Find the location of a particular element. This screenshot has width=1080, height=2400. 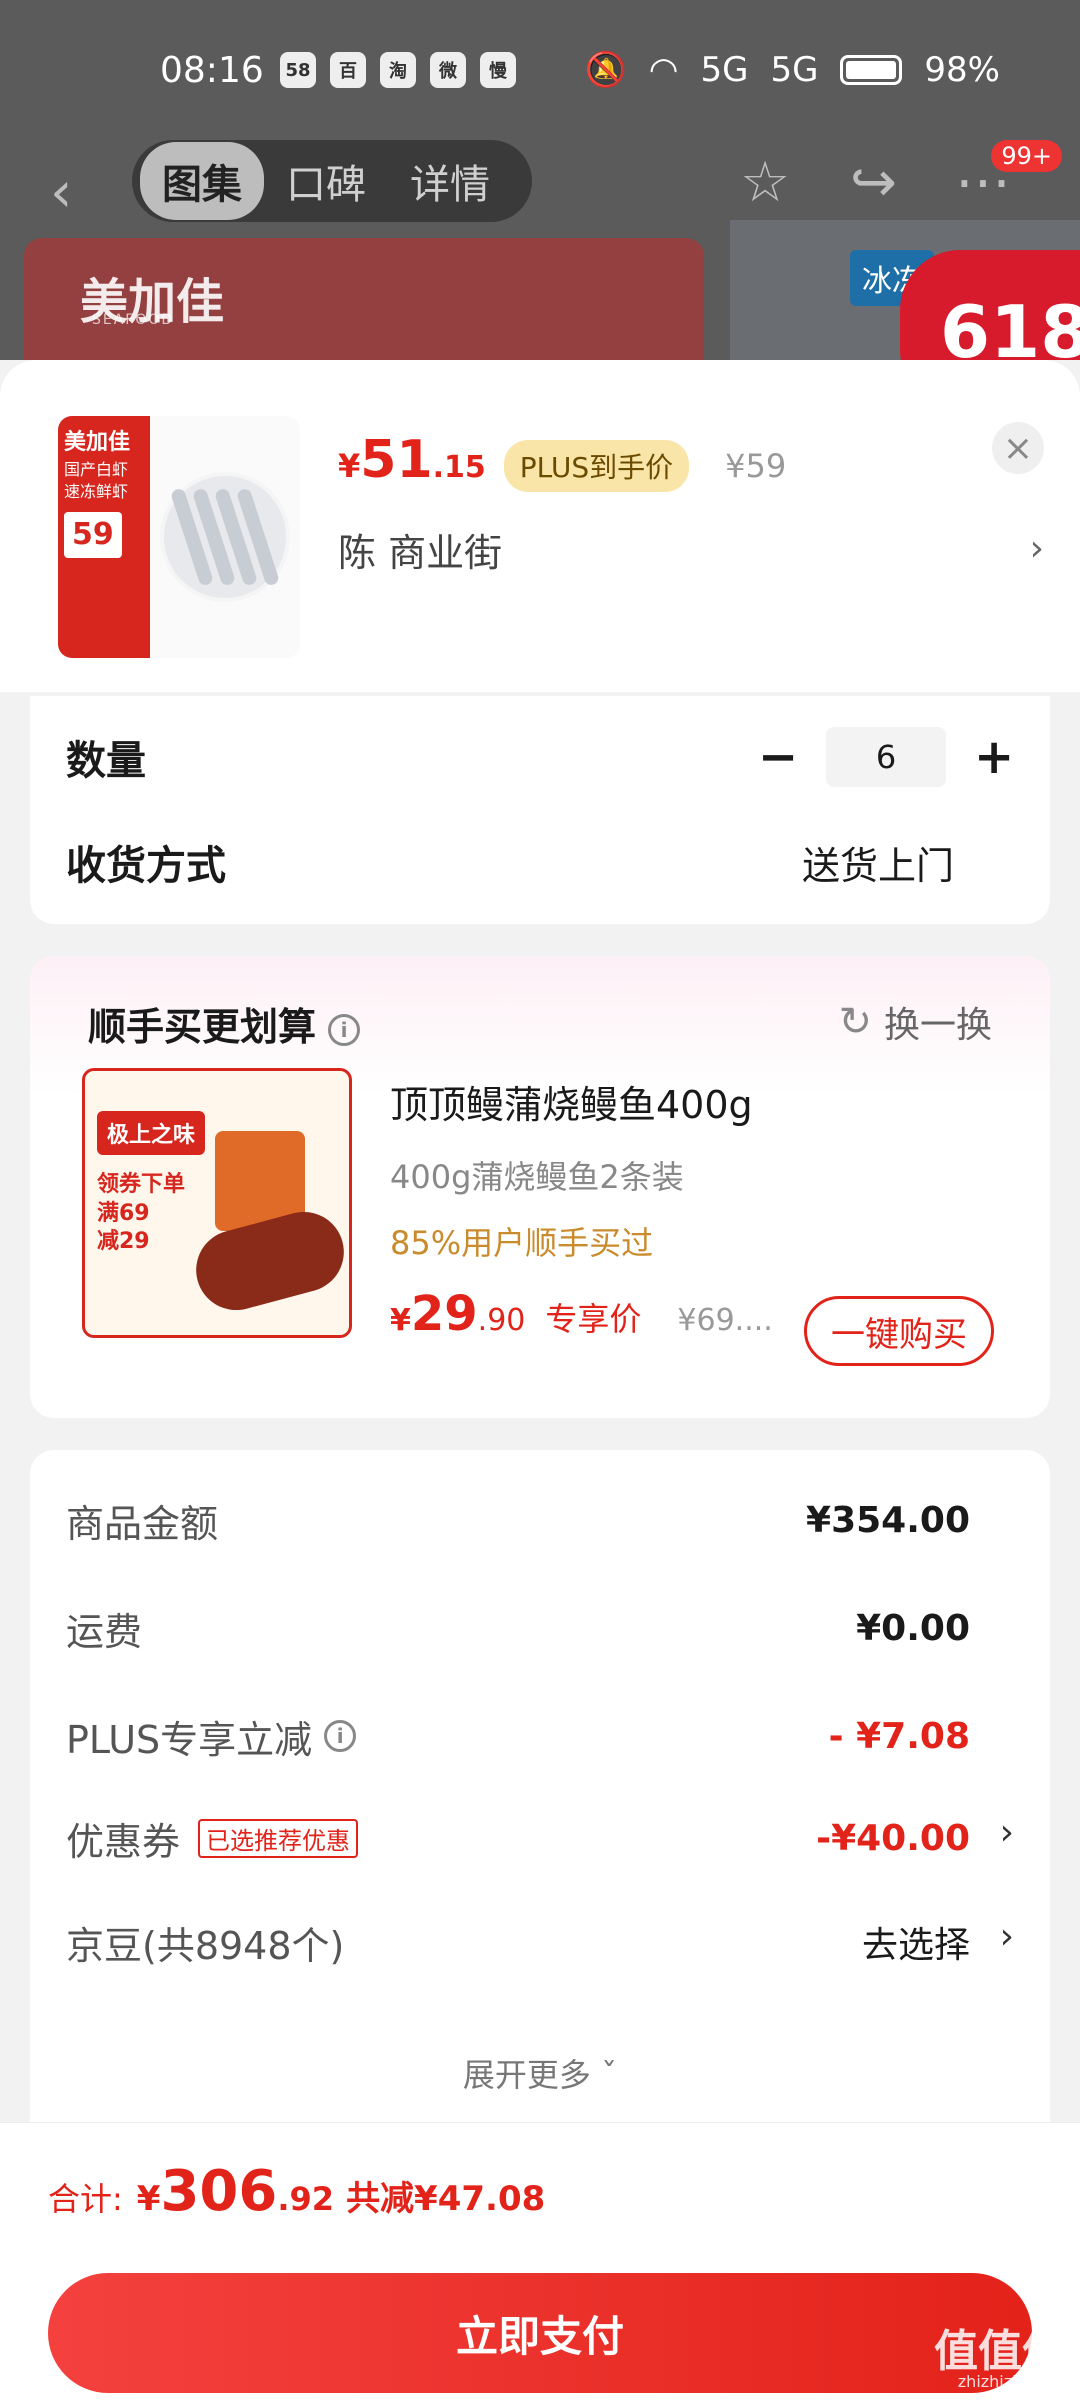

thumbnail-shrimp-image is located at coordinates (225, 537).